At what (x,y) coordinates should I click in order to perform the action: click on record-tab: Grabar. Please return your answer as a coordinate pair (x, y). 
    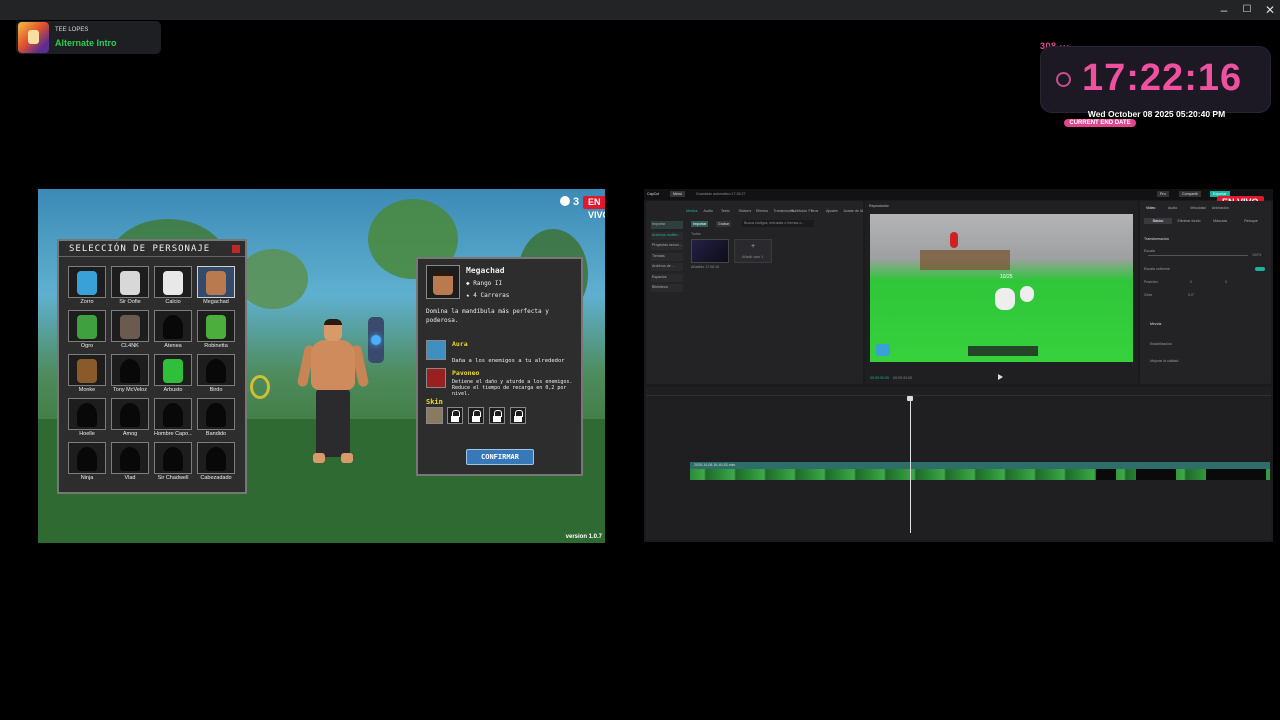
    Looking at the image, I should click on (724, 224).